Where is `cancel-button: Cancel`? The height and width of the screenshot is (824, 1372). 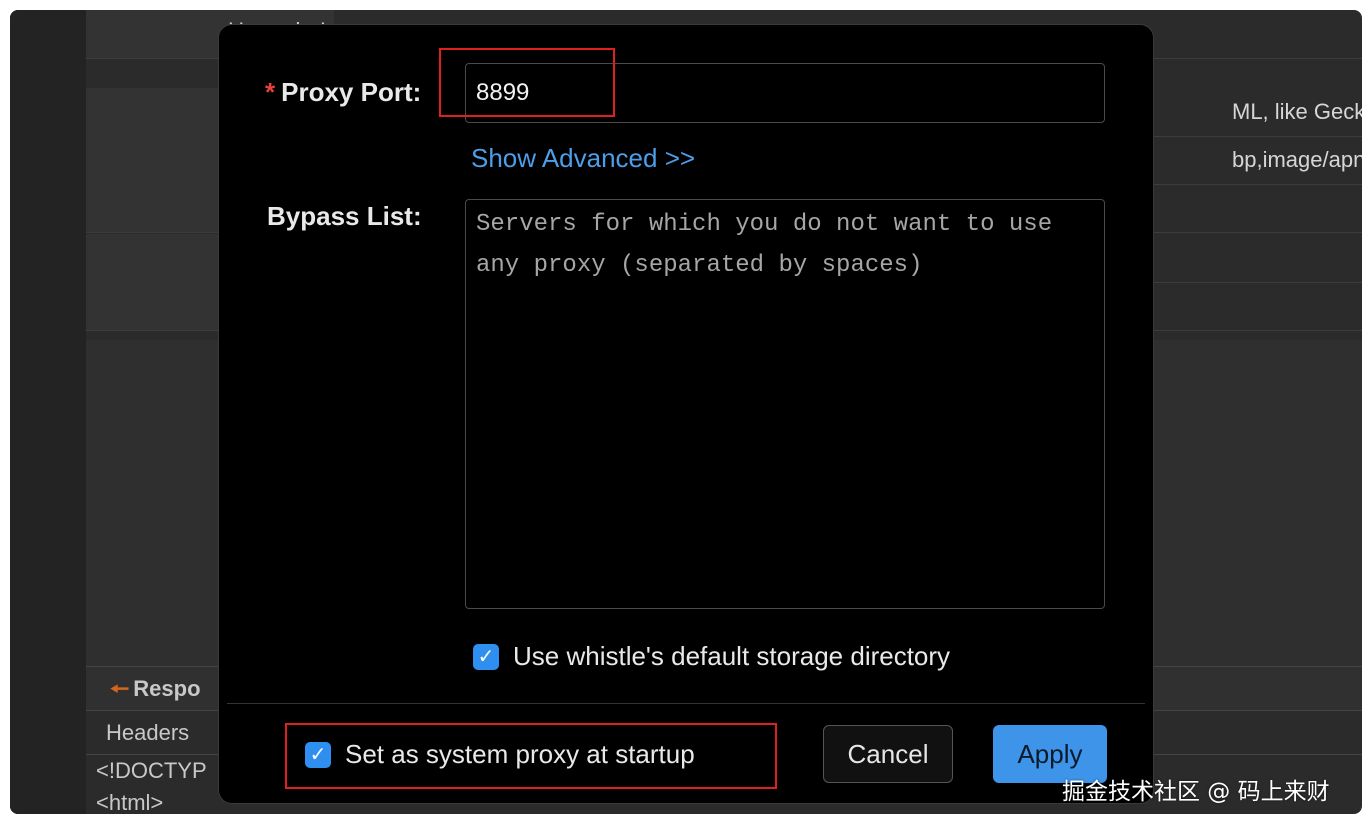
cancel-button: Cancel is located at coordinates (888, 754).